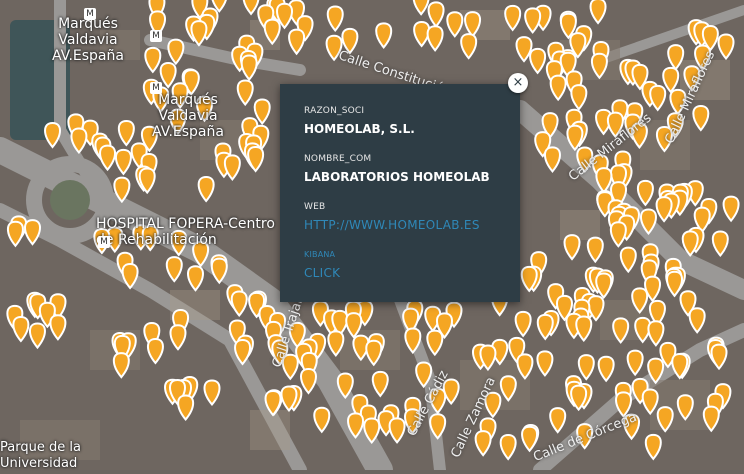 The height and width of the screenshot is (474, 744). Describe the element at coordinates (188, 116) in the screenshot. I see `place-label-marques-valdavia-2: Marqués Valdavia AV.España` at that location.